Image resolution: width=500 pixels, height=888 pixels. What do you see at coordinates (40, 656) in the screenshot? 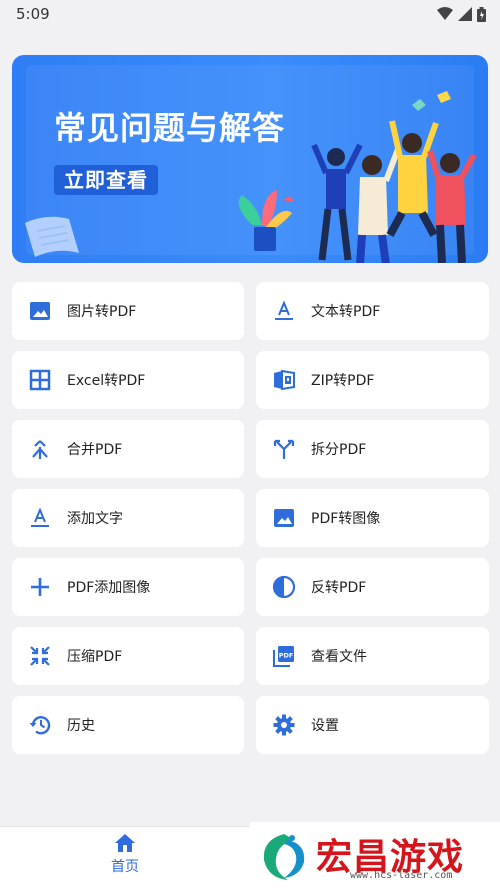
I see `compress-icon` at bounding box center [40, 656].